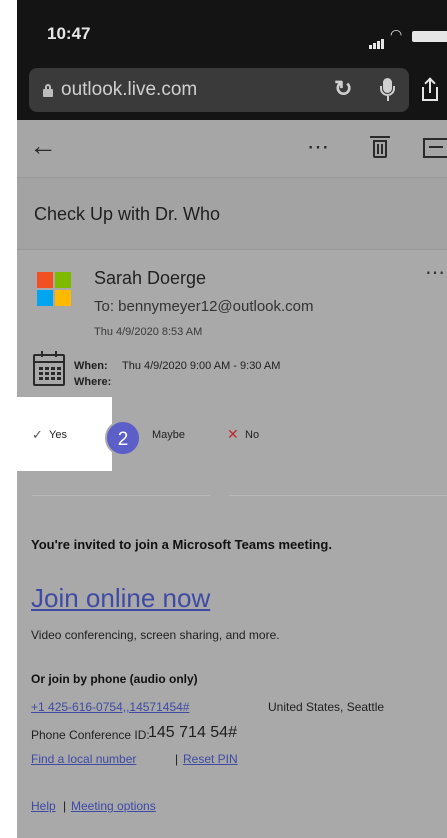  What do you see at coordinates (123, 438) in the screenshot?
I see `step-number-badge: 2` at bounding box center [123, 438].